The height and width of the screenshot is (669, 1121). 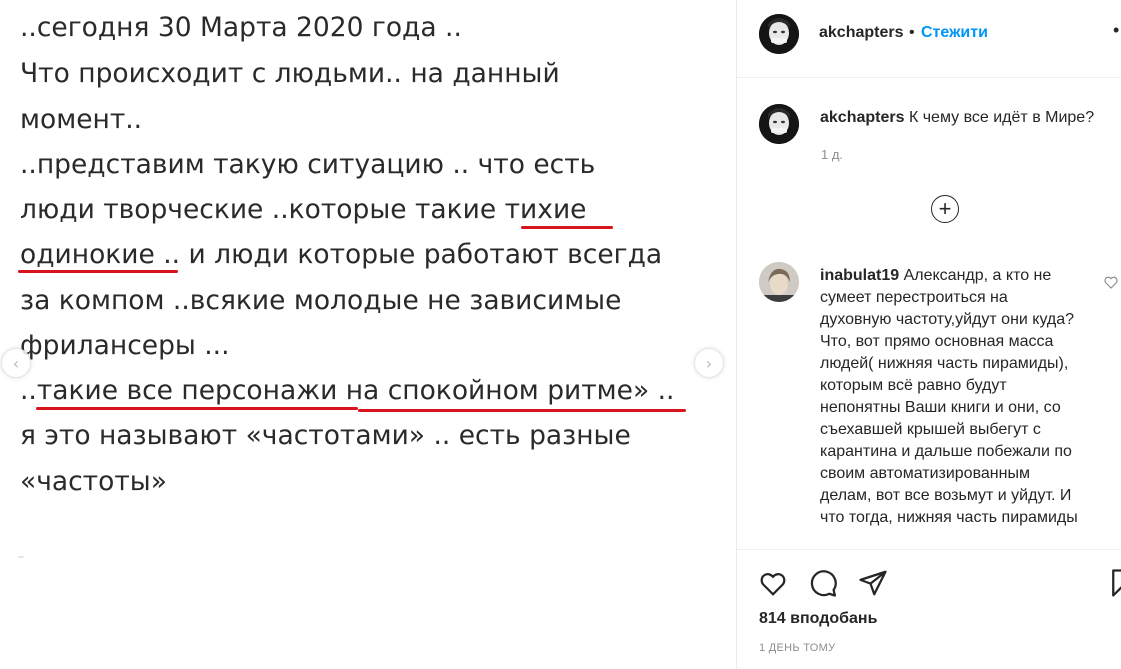 I want to click on more-options-icon: •, so click(x=1116, y=30).